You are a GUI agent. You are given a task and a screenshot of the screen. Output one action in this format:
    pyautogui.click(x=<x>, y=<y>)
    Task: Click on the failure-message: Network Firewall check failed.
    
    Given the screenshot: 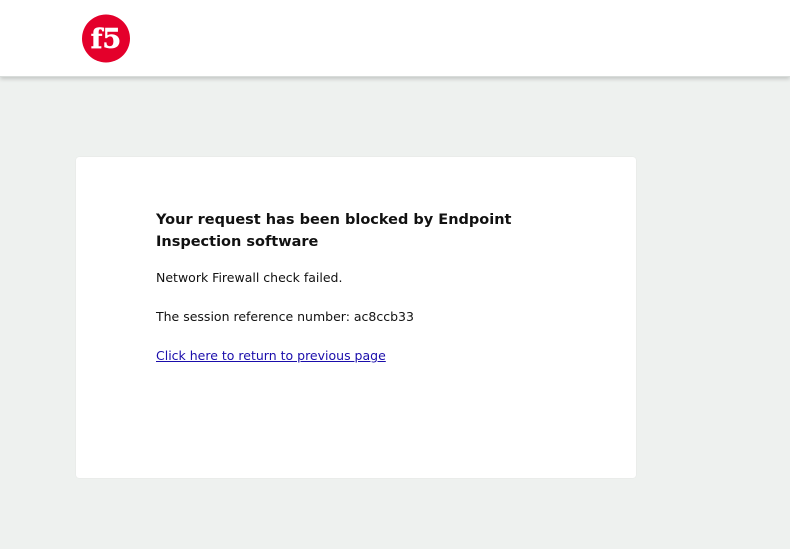 What is the action you would take?
    pyautogui.click(x=249, y=277)
    